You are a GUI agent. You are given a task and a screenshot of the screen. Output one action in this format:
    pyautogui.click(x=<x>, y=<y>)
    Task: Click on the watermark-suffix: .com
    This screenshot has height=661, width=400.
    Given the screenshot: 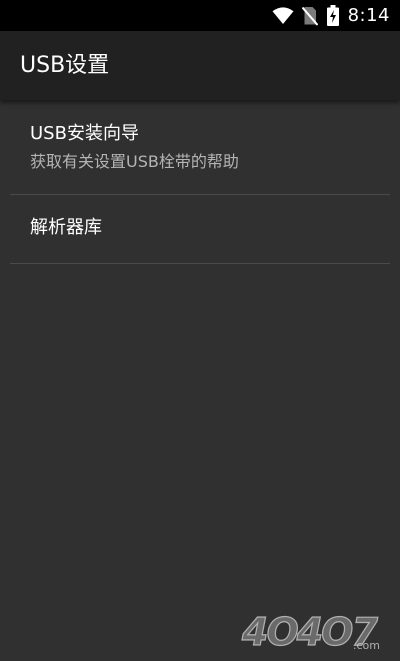 What is the action you would take?
    pyautogui.click(x=366, y=645)
    